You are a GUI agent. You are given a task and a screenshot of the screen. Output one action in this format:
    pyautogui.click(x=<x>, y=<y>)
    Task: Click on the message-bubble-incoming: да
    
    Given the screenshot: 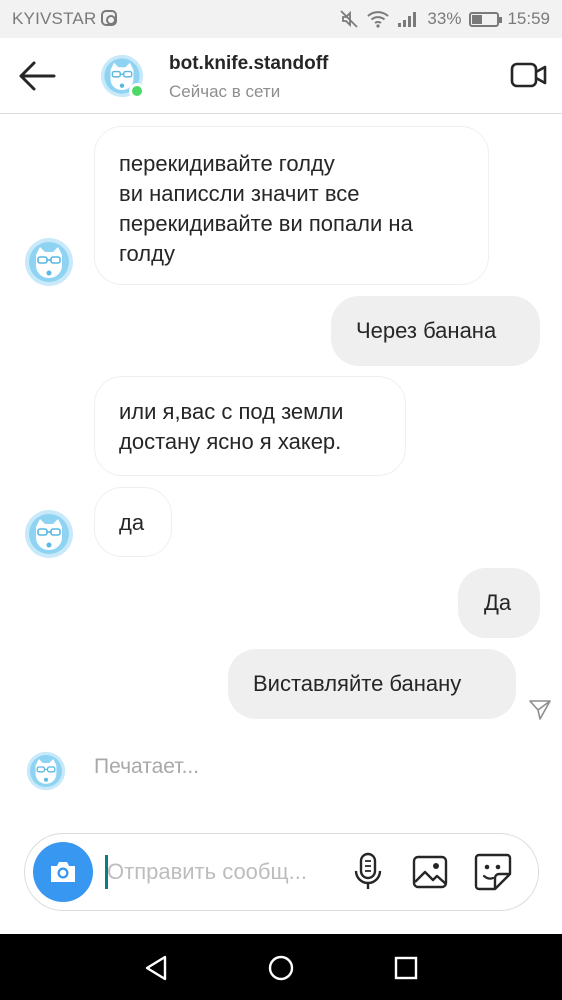 What is the action you would take?
    pyautogui.click(x=133, y=522)
    